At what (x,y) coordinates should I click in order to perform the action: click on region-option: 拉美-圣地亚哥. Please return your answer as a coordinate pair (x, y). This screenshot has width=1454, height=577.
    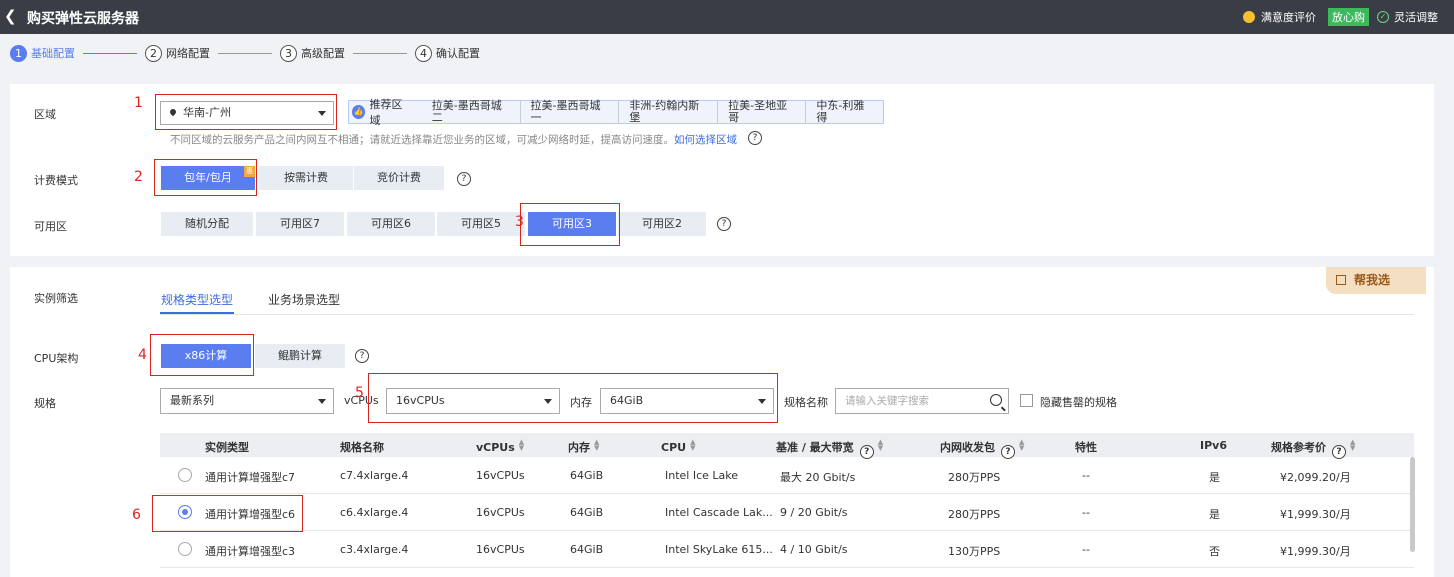
    Looking at the image, I should click on (762, 112).